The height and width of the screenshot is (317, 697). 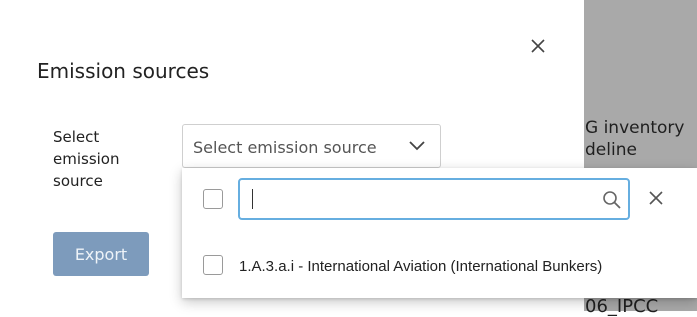 What do you see at coordinates (635, 128) in the screenshot?
I see `background-text: G inventory` at bounding box center [635, 128].